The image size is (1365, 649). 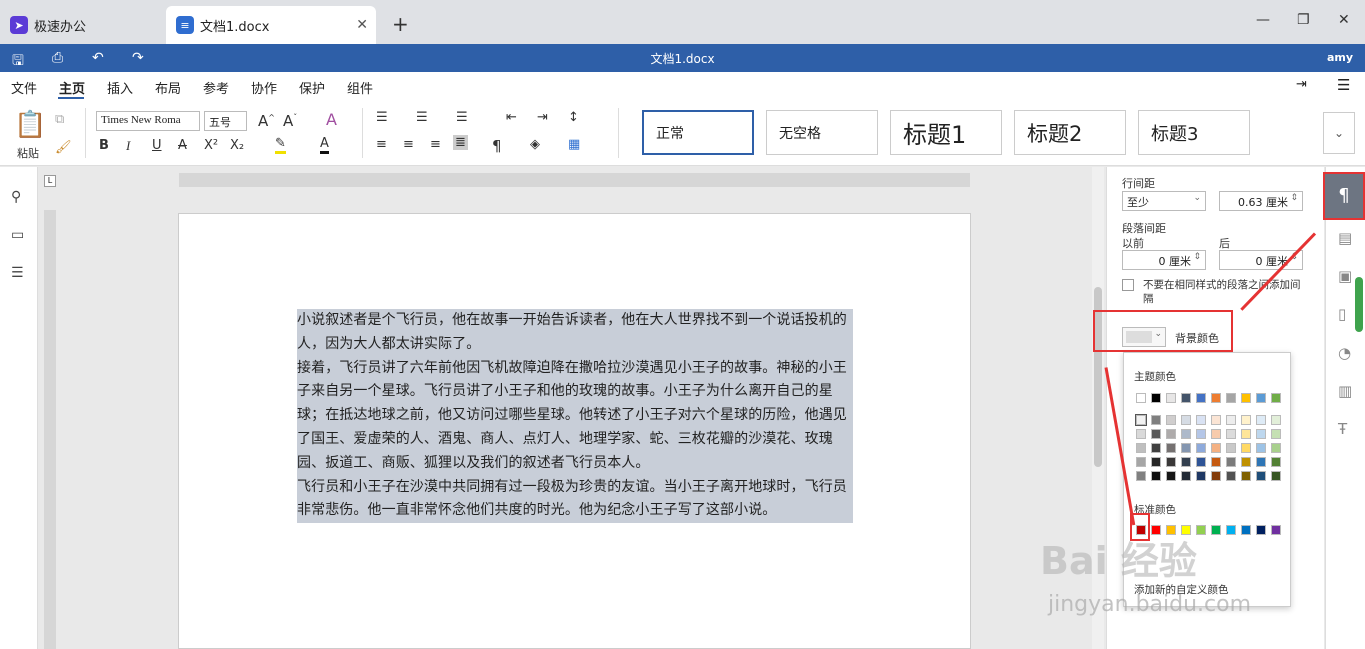 What do you see at coordinates (148, 121) in the screenshot?
I see `font-name-select: Times New Roma` at bounding box center [148, 121].